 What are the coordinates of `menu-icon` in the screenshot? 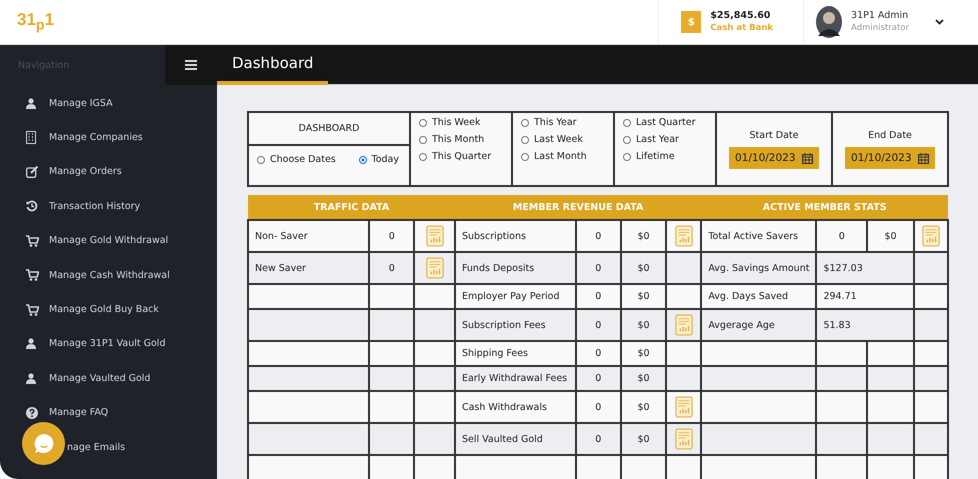 It's located at (191, 65).